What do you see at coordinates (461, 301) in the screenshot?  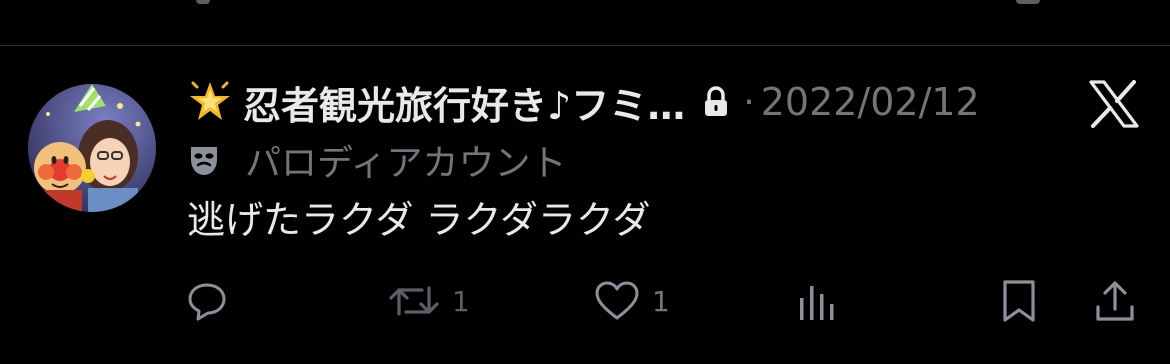 I see `retweet-count: 1` at bounding box center [461, 301].